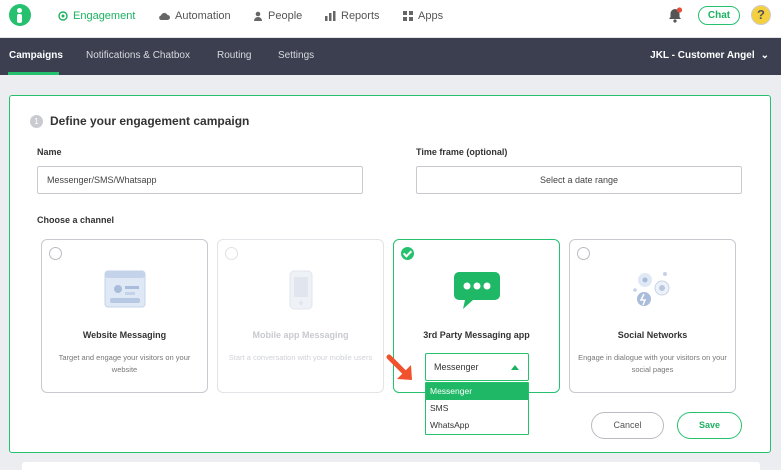 This screenshot has width=781, height=470. What do you see at coordinates (36, 55) in the screenshot?
I see `tab-campaigns: Campaigns` at bounding box center [36, 55].